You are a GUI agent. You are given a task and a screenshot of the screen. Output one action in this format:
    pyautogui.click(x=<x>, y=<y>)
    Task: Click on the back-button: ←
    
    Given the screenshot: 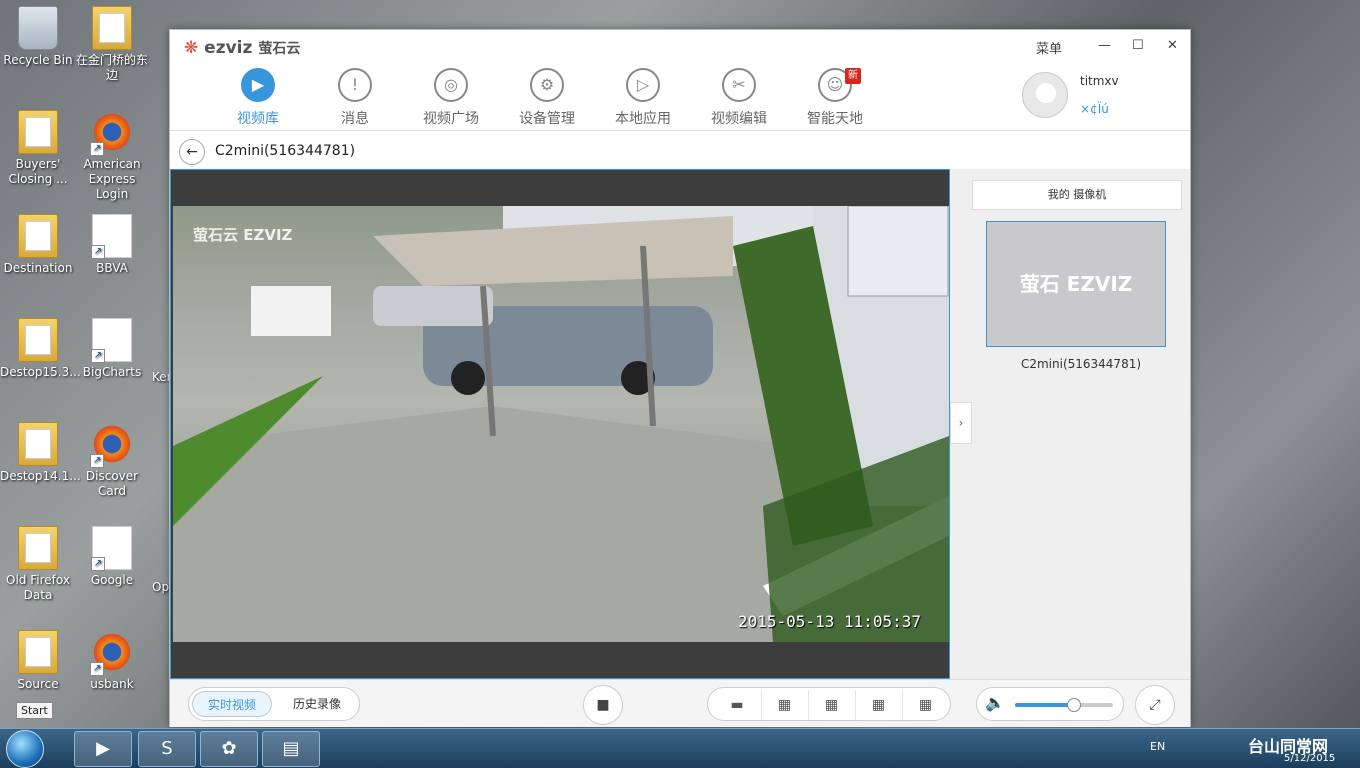 What is the action you would take?
    pyautogui.click(x=192, y=152)
    